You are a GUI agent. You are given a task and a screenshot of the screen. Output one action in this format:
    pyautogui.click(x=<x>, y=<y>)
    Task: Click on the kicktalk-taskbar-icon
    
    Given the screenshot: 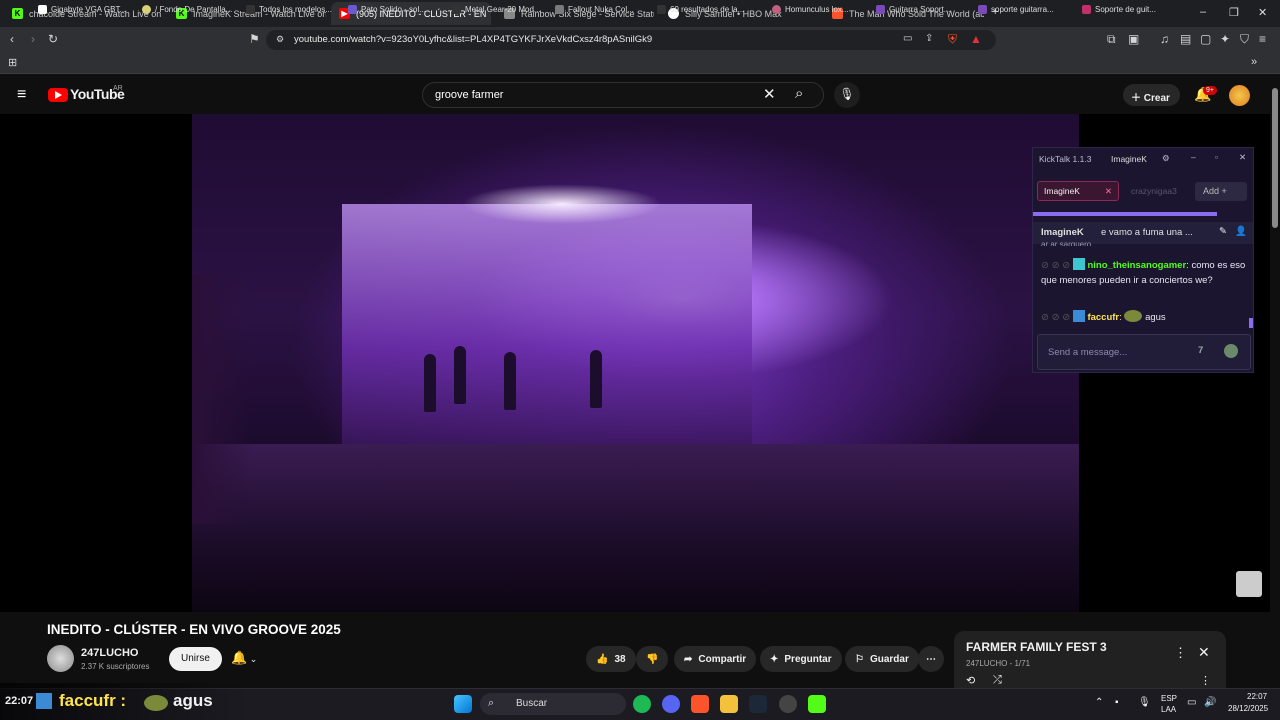 What is the action you would take?
    pyautogui.click(x=817, y=704)
    